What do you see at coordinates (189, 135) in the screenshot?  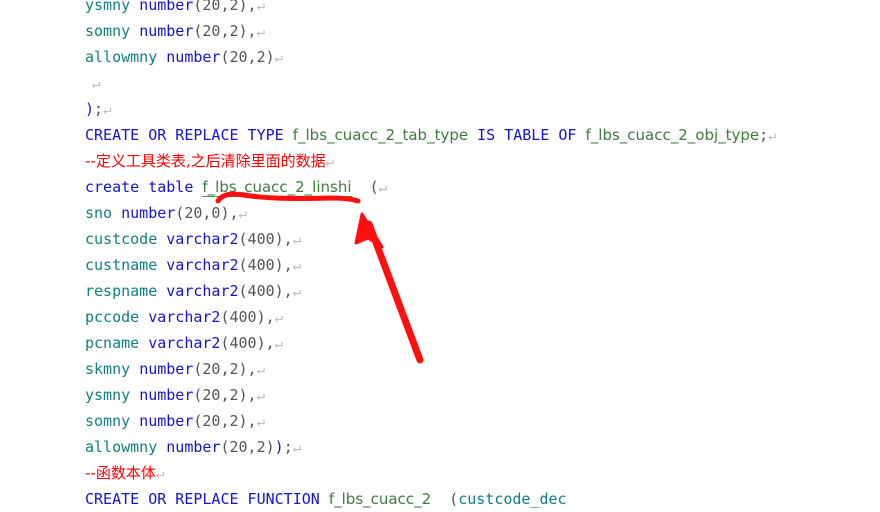 I see `keyword-token: CREATE OR REPLACE TYPE` at bounding box center [189, 135].